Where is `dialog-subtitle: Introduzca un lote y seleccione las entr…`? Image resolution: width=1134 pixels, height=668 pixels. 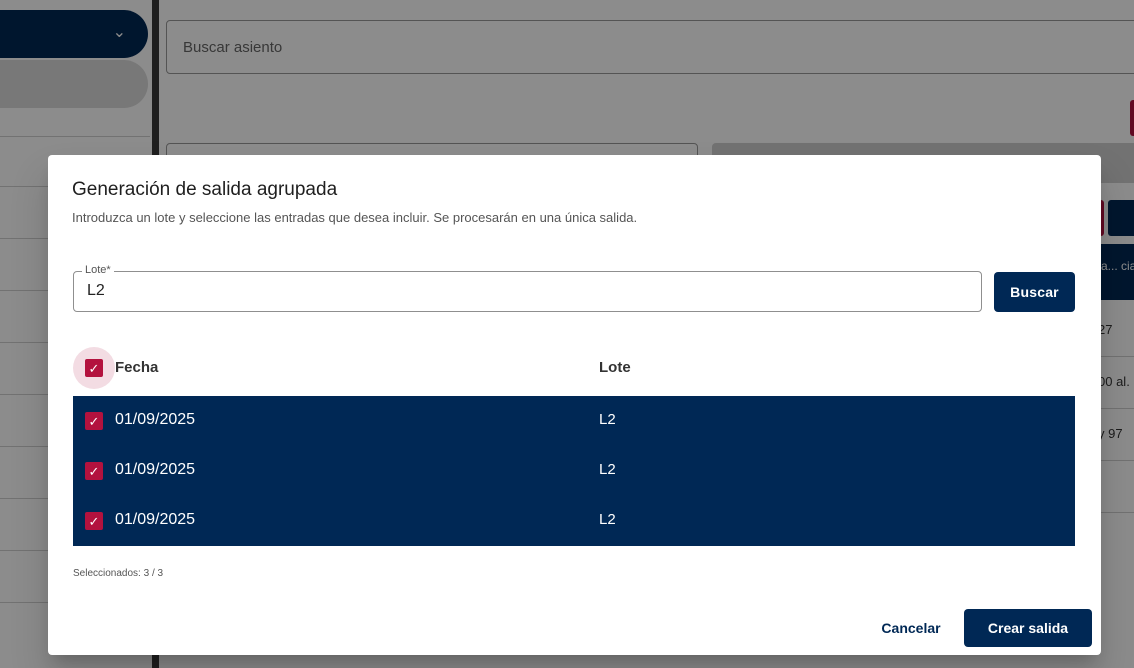 dialog-subtitle: Introduzca un lote y seleccione las entr… is located at coordinates (355, 217).